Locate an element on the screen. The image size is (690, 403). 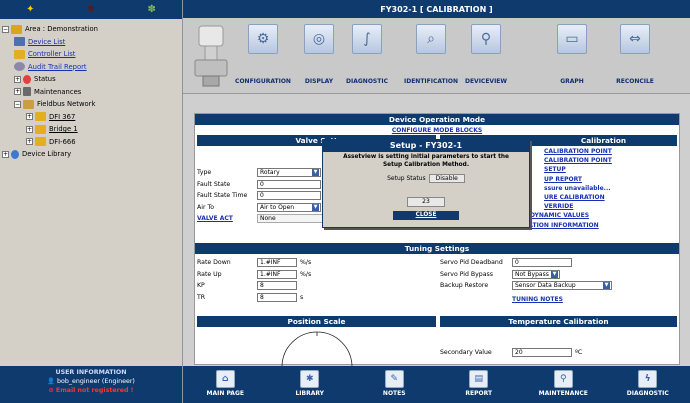
secondary-value-input: 20 is located at coordinates (542, 353).